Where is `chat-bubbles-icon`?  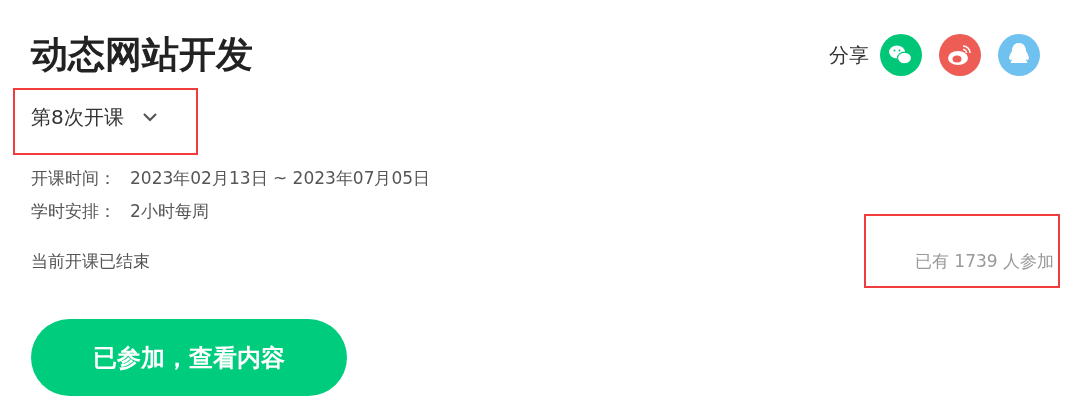
chat-bubbles-icon is located at coordinates (901, 55).